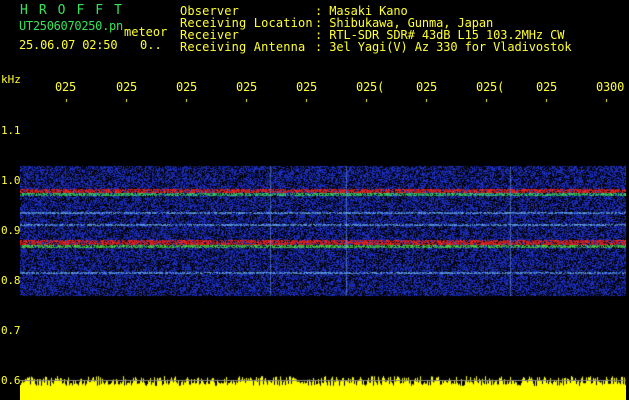 The image size is (629, 400). I want to click on freq-tick: 0.6, so click(11, 380).